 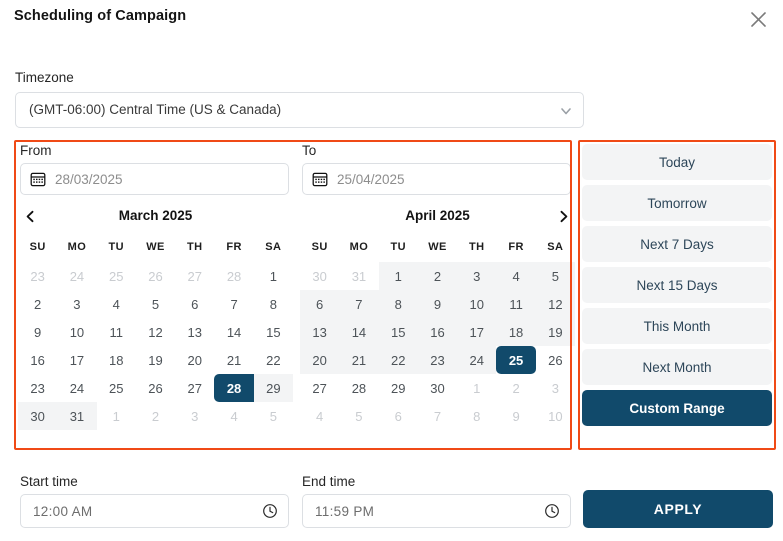 What do you see at coordinates (436, 511) in the screenshot?
I see `end-time-input: 11:59 PM` at bounding box center [436, 511].